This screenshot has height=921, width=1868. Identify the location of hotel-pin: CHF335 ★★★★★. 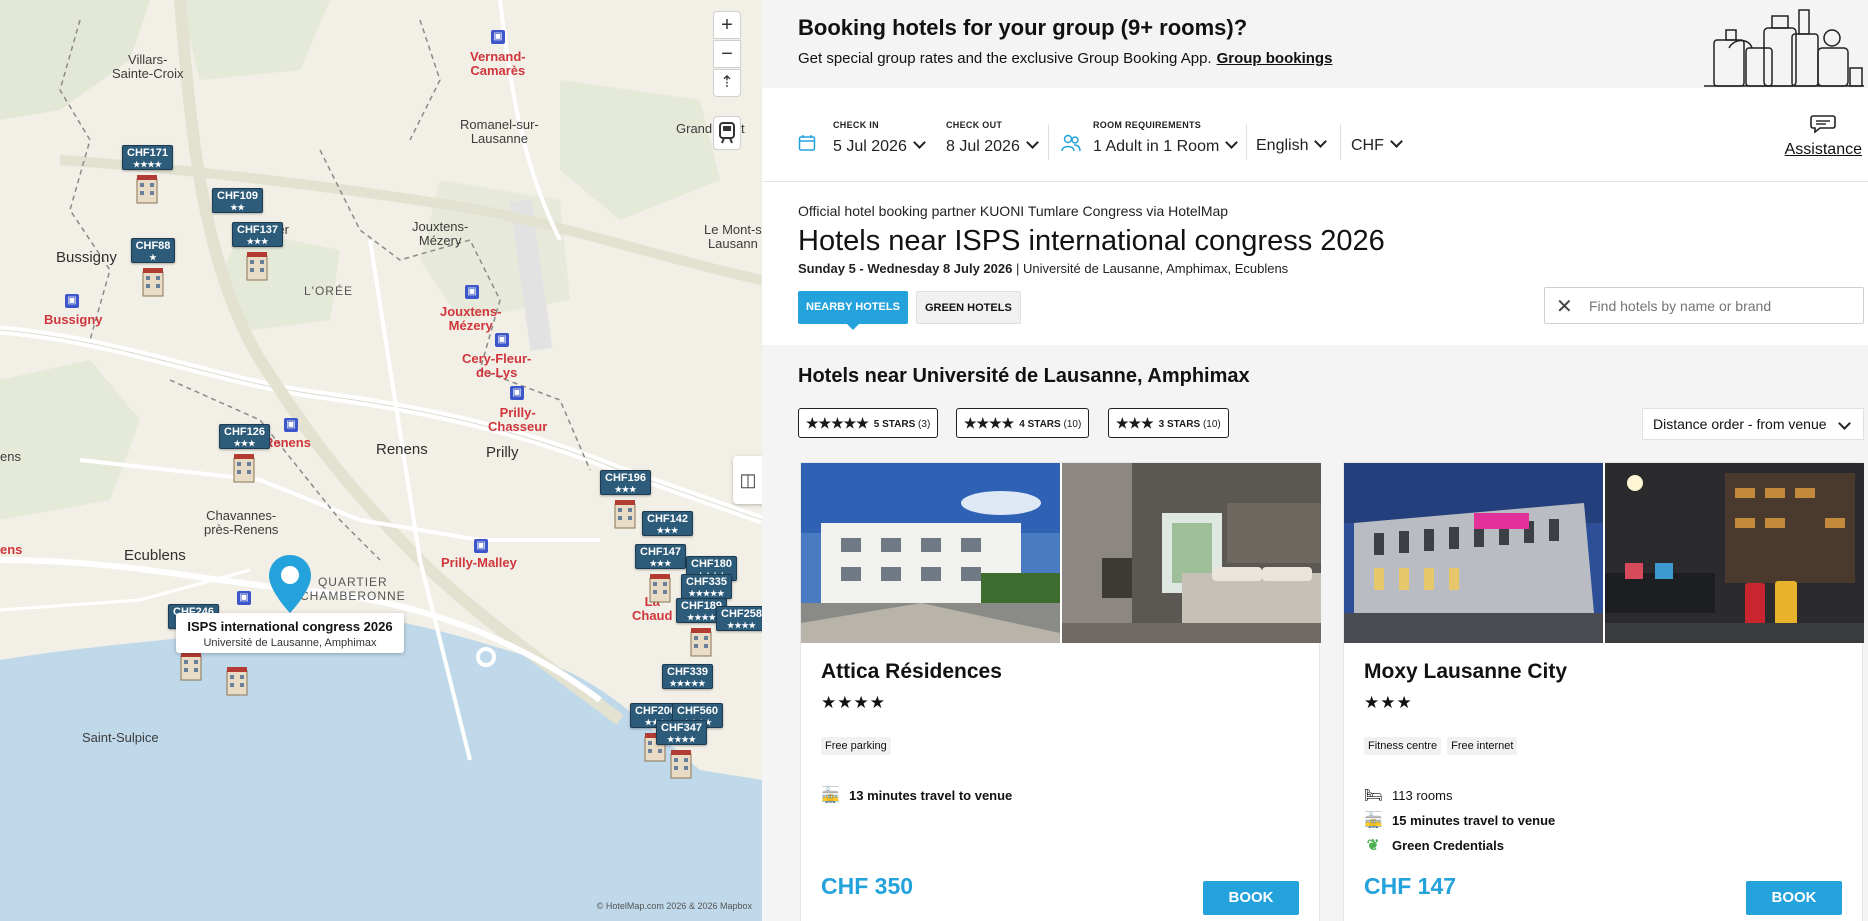
(706, 587).